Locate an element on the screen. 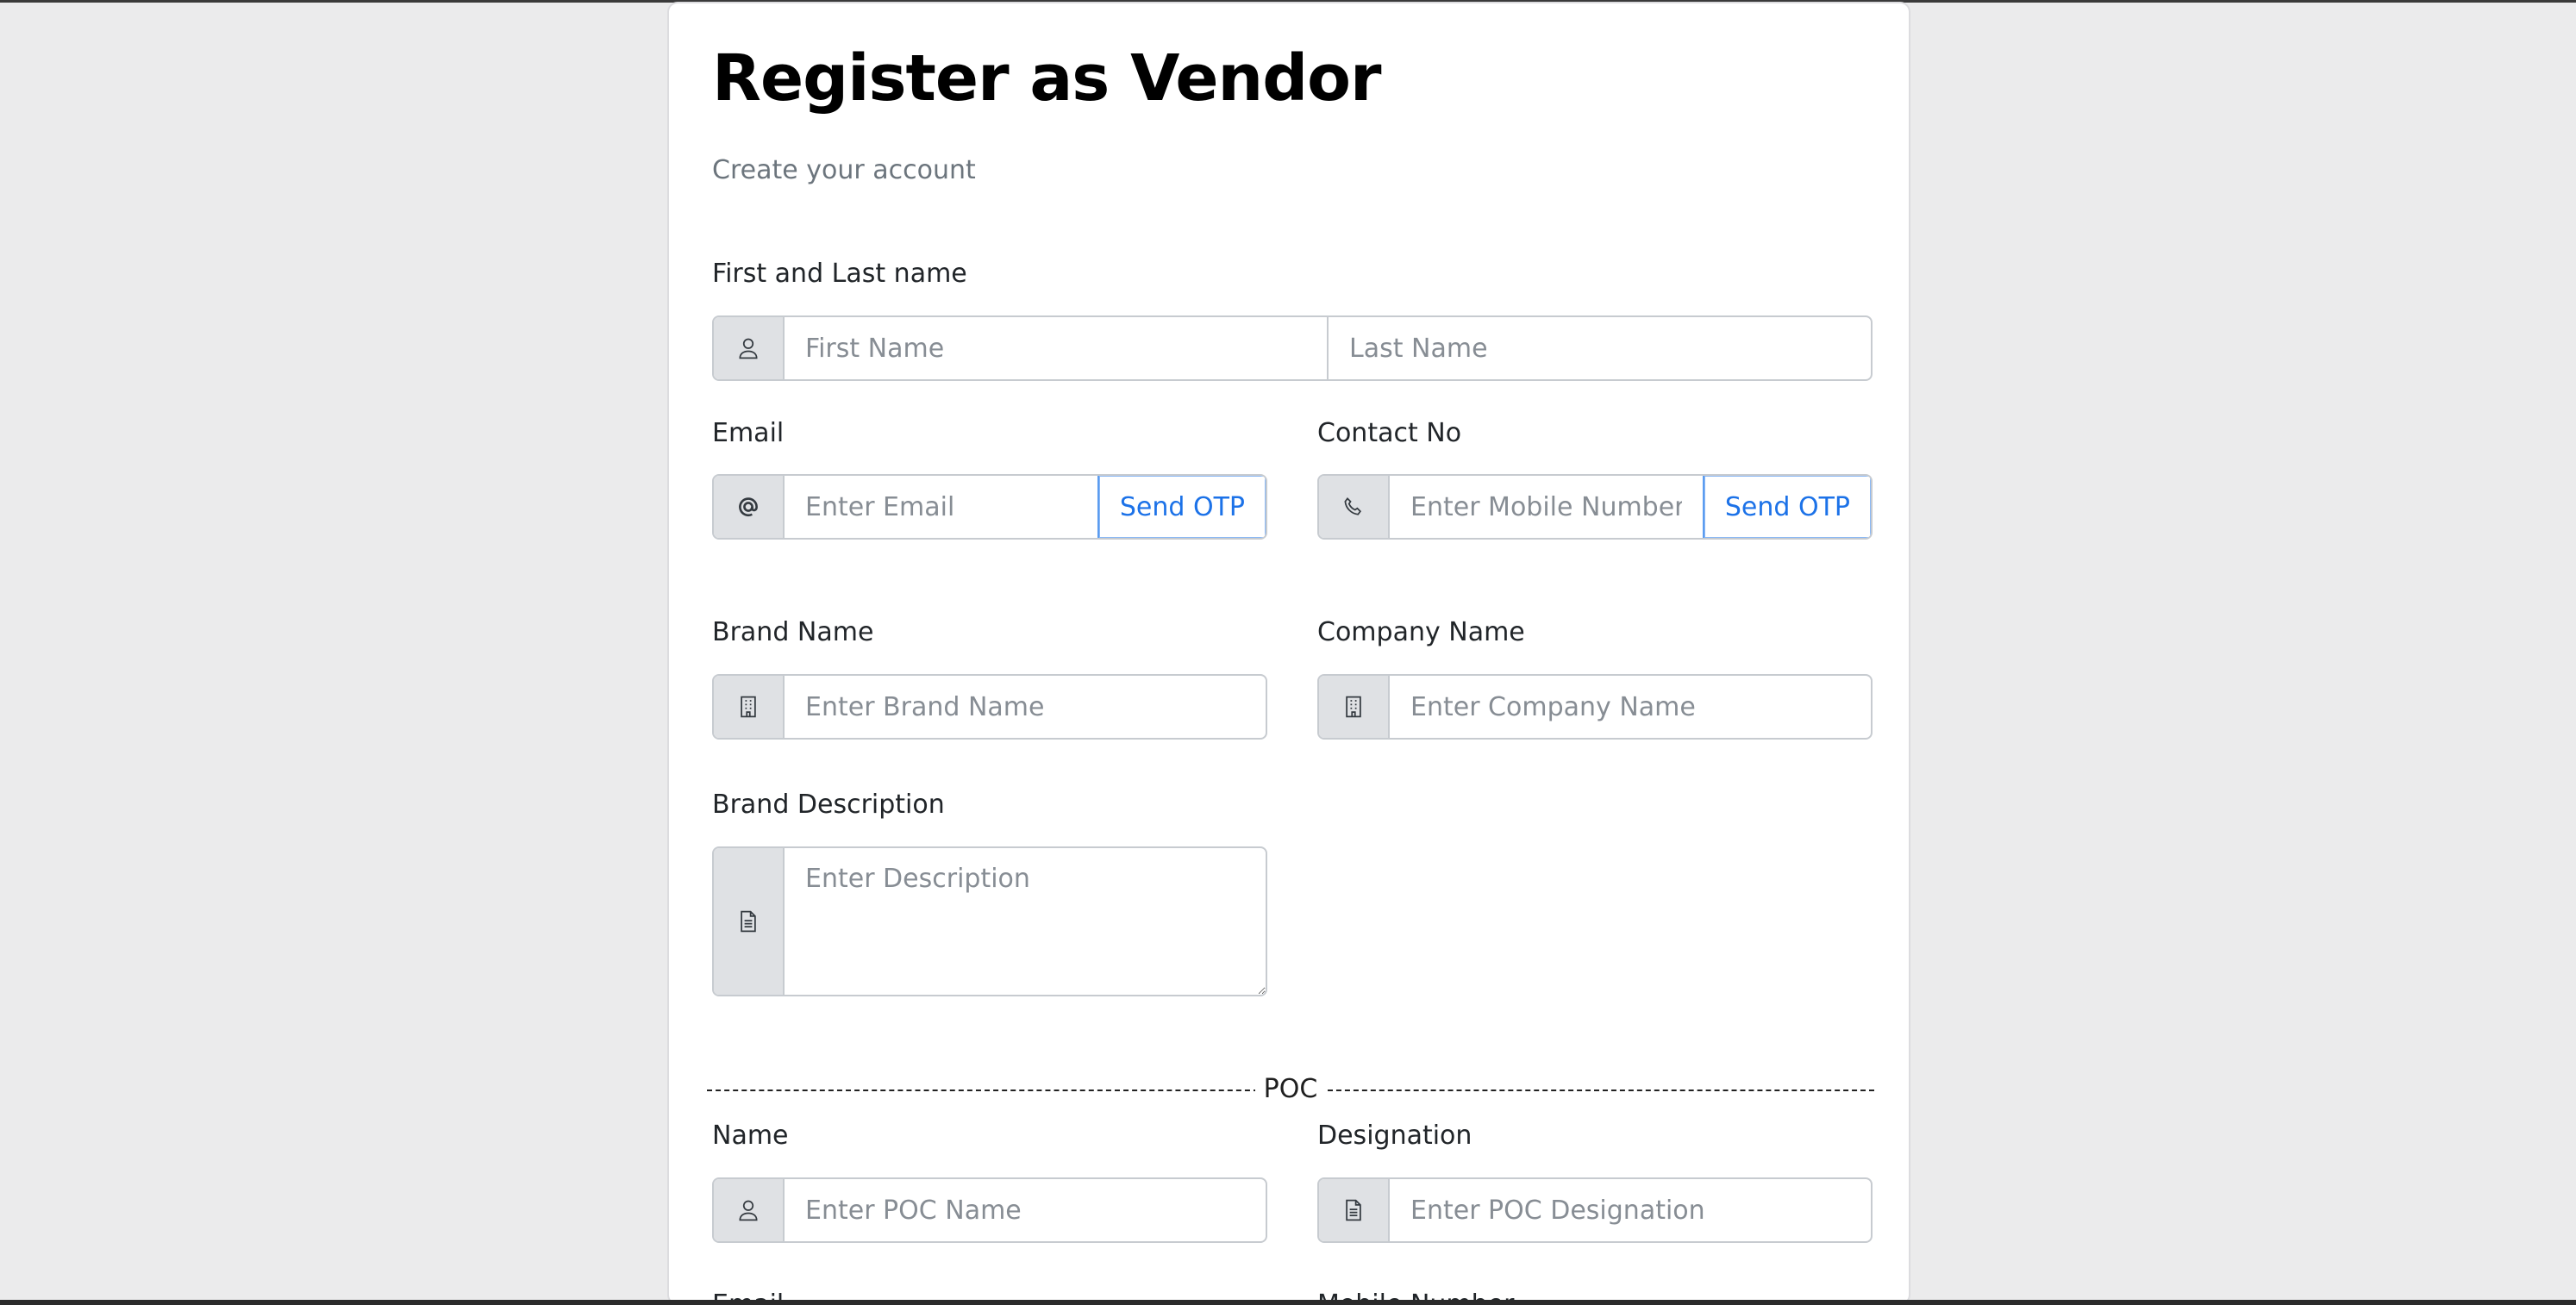 The image size is (2576, 1305). brand-description-label: Brand Description is located at coordinates (829, 805).